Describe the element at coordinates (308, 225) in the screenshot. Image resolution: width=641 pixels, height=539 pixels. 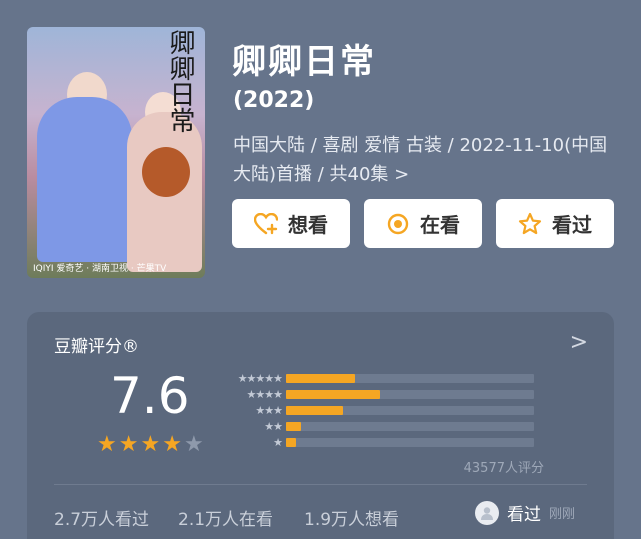
I see `want-to-watch-label: 想看` at that location.